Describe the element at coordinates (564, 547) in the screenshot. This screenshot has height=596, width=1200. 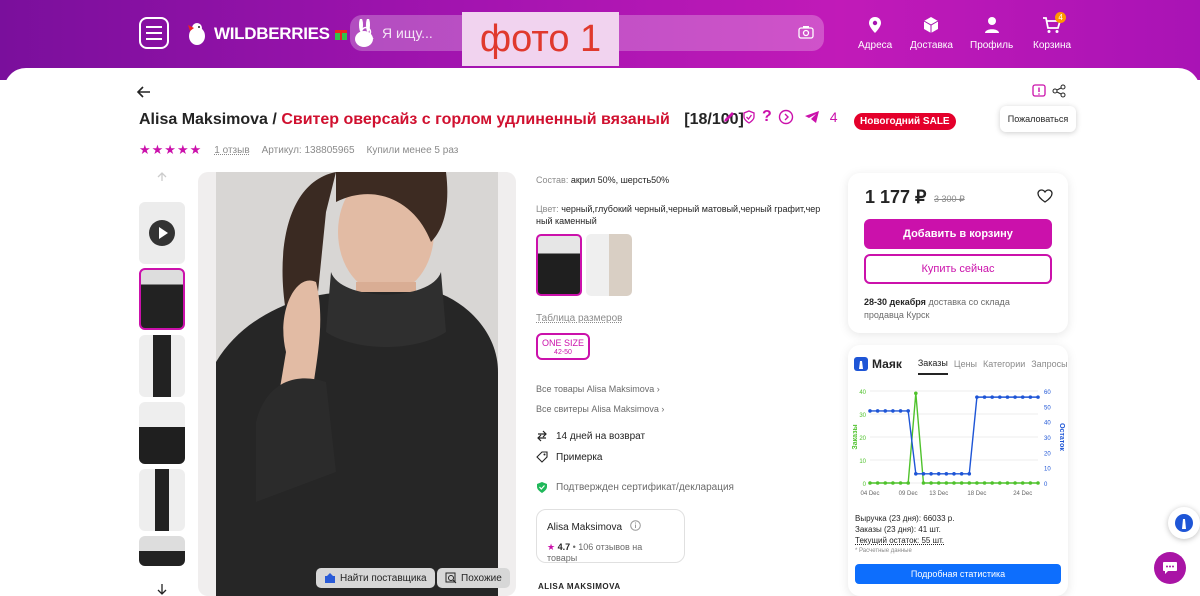
I see `seller-rating: 4.7` at that location.